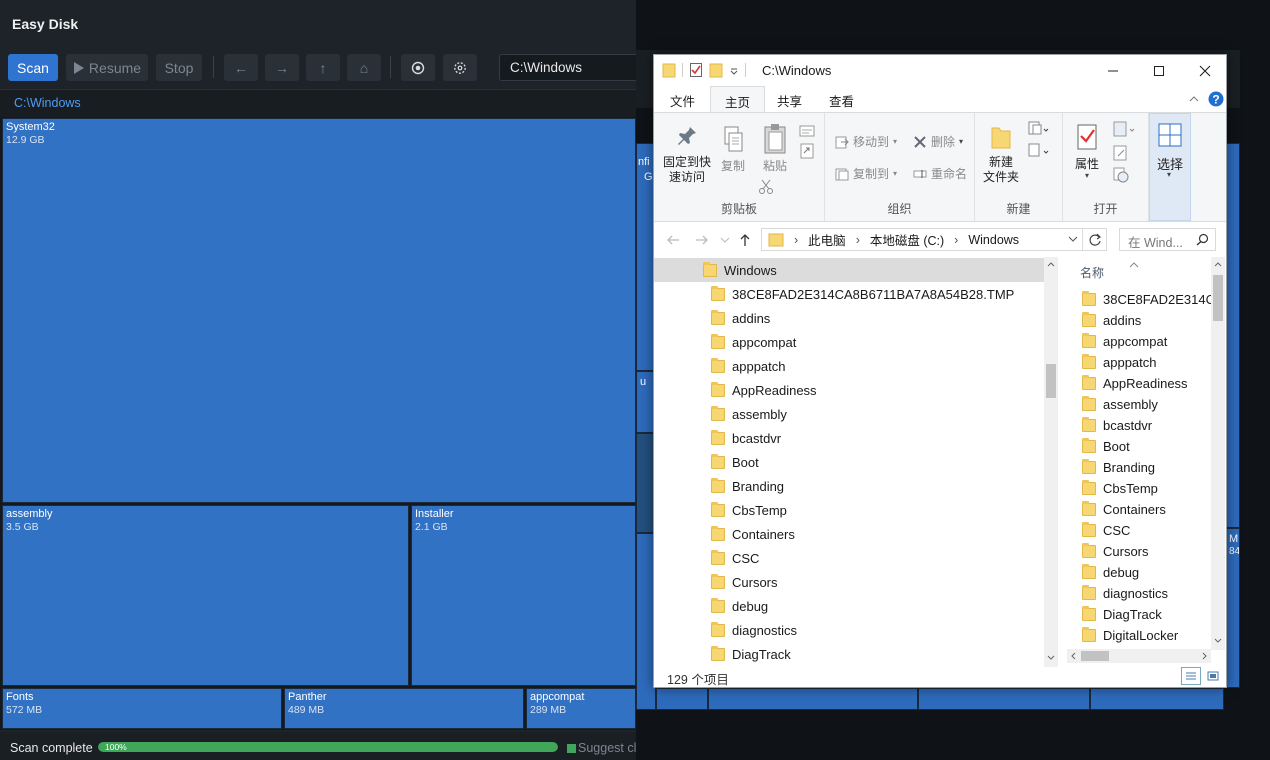  Describe the element at coordinates (1218, 298) in the screenshot. I see `list-scrollbar-thumb` at that location.